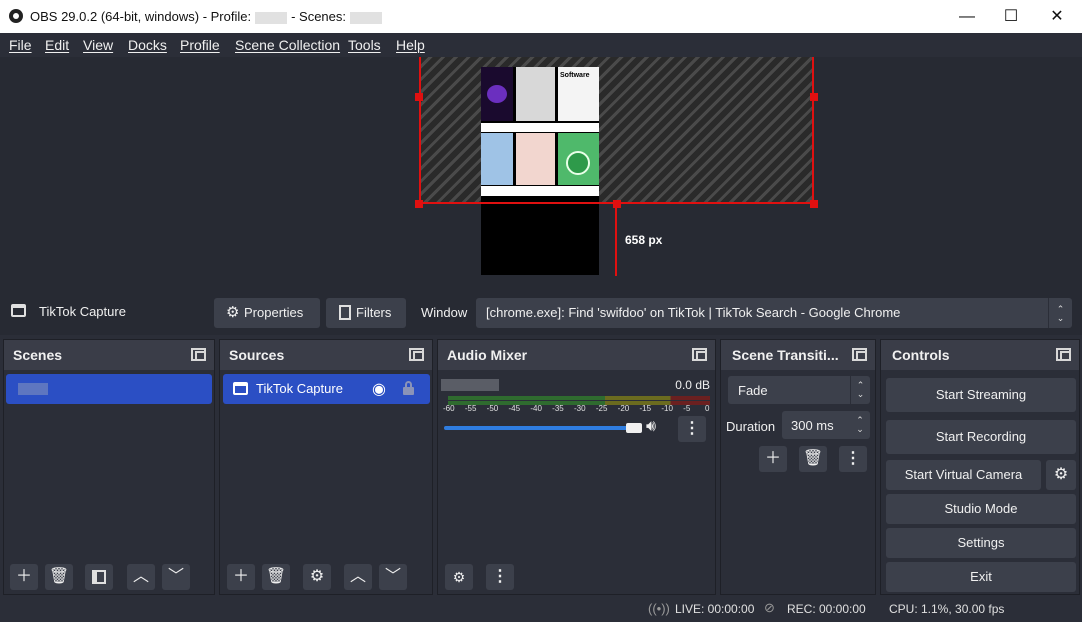  I want to click on add-transition-button: ＋, so click(773, 459).